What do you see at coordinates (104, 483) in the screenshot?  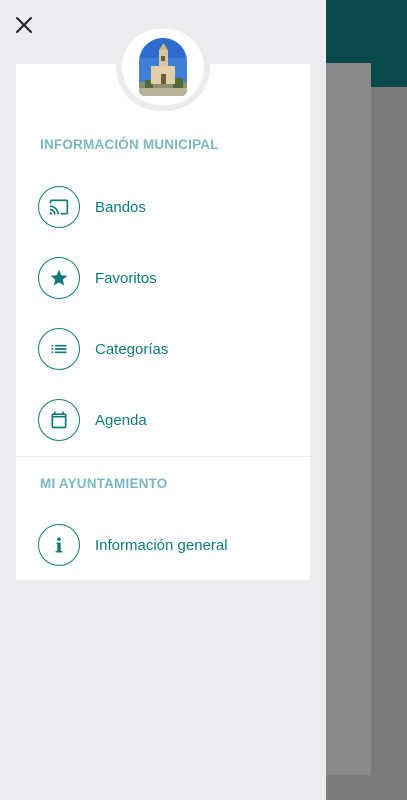 I see `section-title-mi-ayuntamiento: MI AYUNTAMIENTO` at bounding box center [104, 483].